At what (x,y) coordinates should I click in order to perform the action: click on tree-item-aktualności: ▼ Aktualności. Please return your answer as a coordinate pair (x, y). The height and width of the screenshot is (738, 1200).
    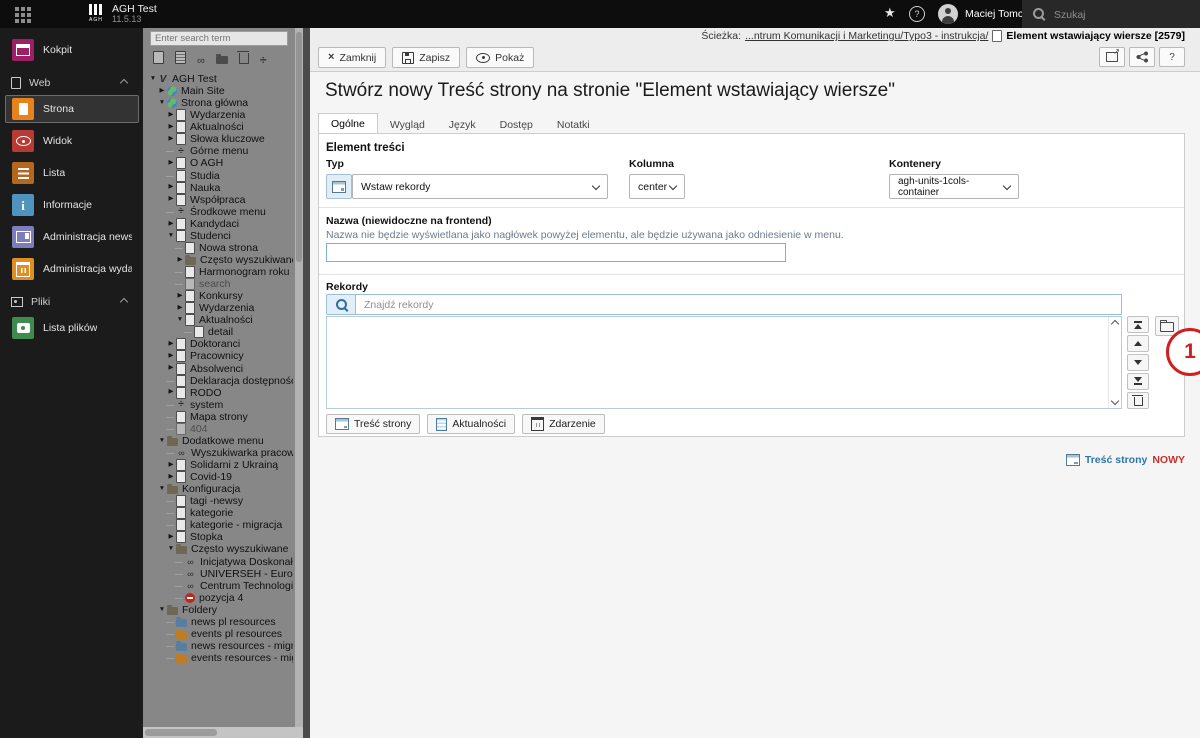
    Looking at the image, I should click on (219, 320).